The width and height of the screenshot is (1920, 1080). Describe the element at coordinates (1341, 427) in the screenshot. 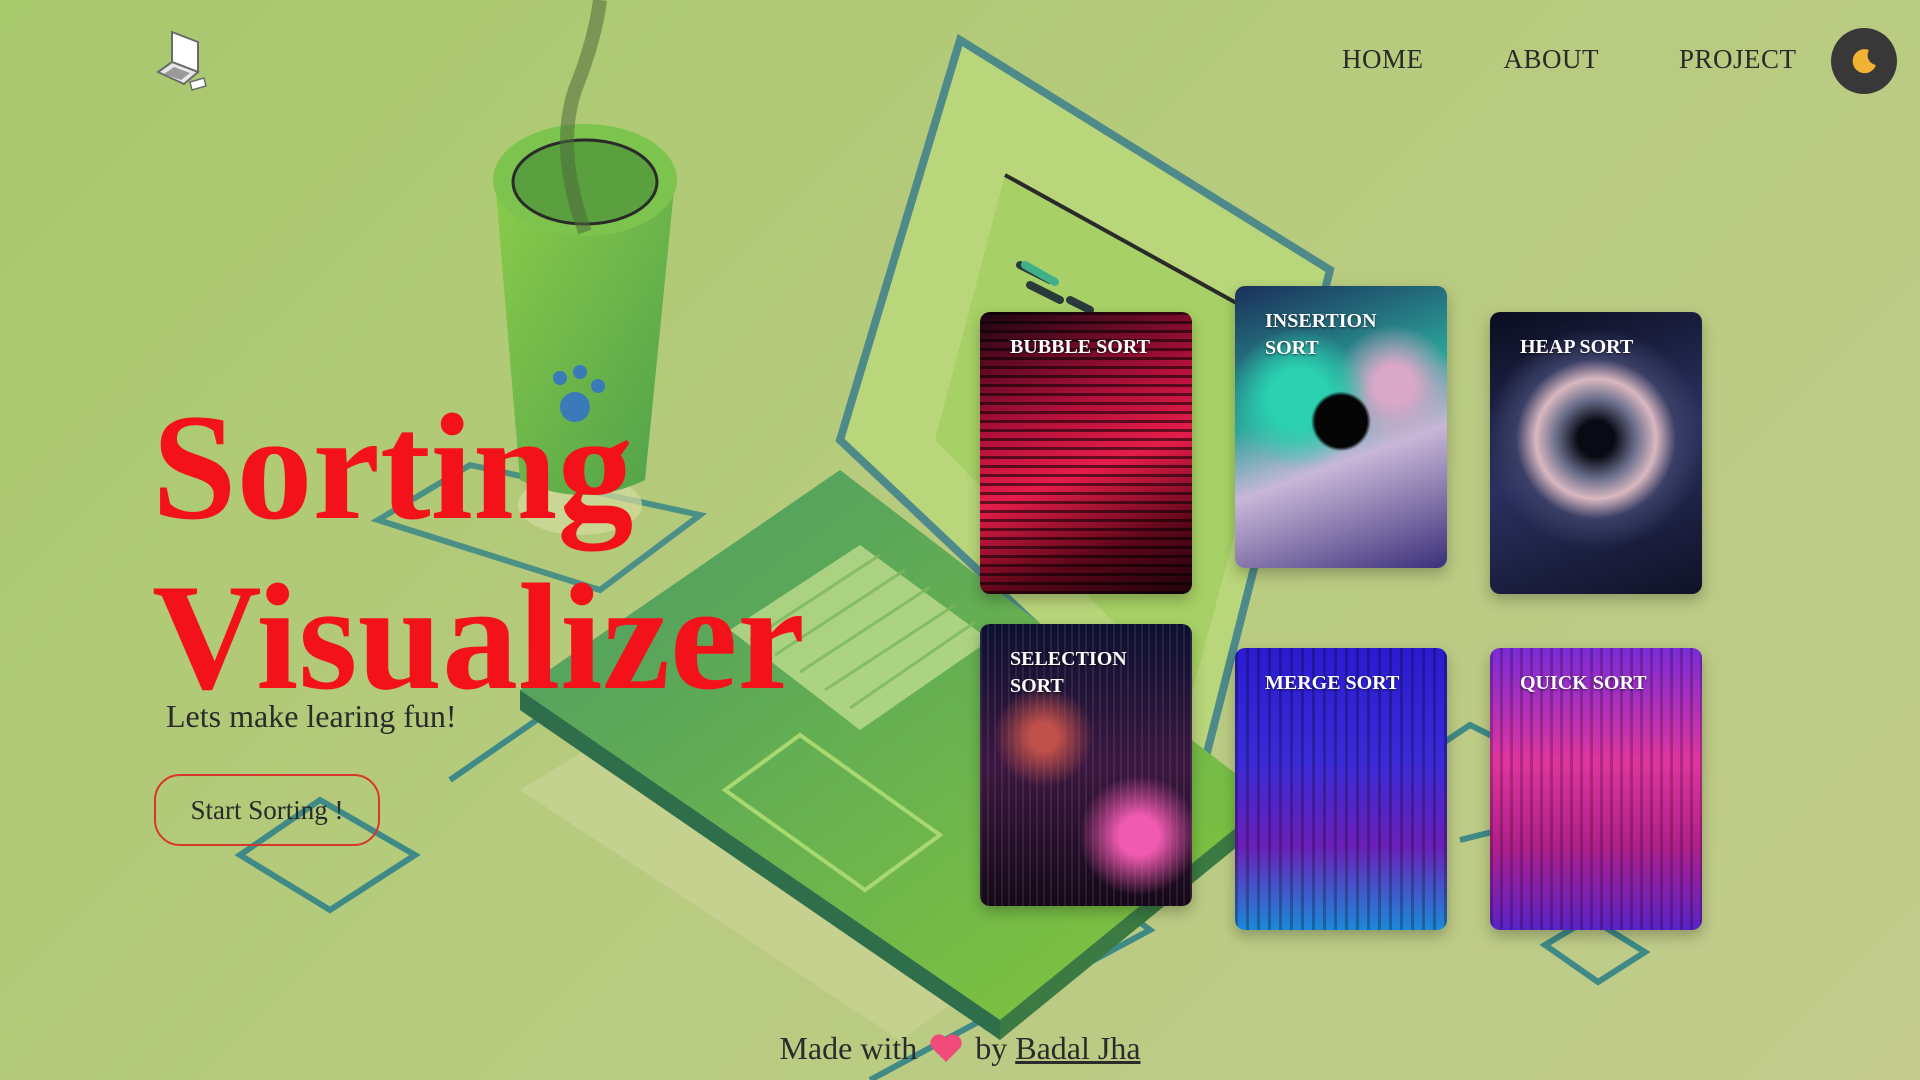

I see `card-insertion-sort: INSERTION SORT` at that location.